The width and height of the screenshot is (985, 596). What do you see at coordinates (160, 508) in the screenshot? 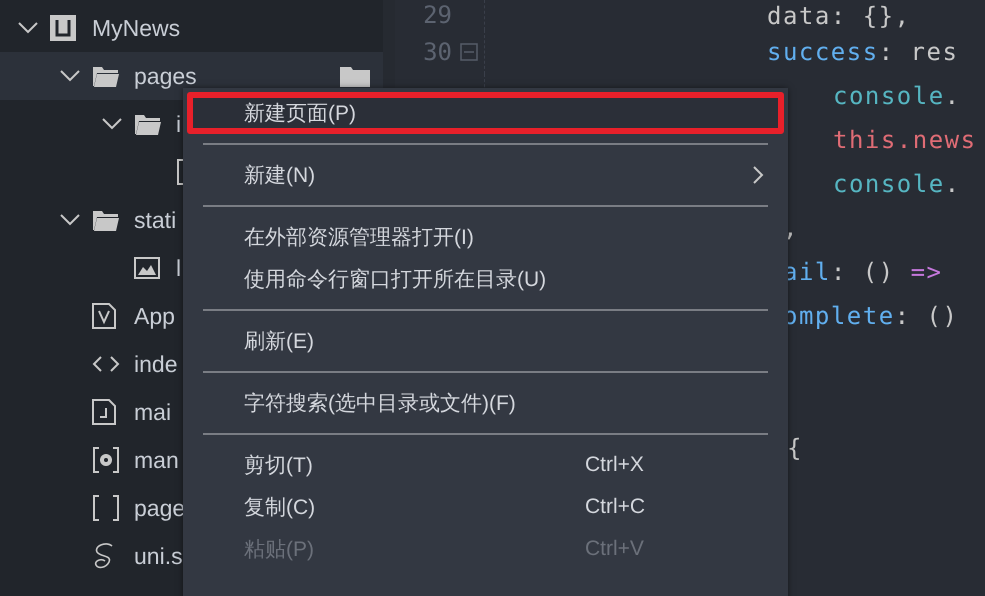
I see `tree-item-label: page` at bounding box center [160, 508].